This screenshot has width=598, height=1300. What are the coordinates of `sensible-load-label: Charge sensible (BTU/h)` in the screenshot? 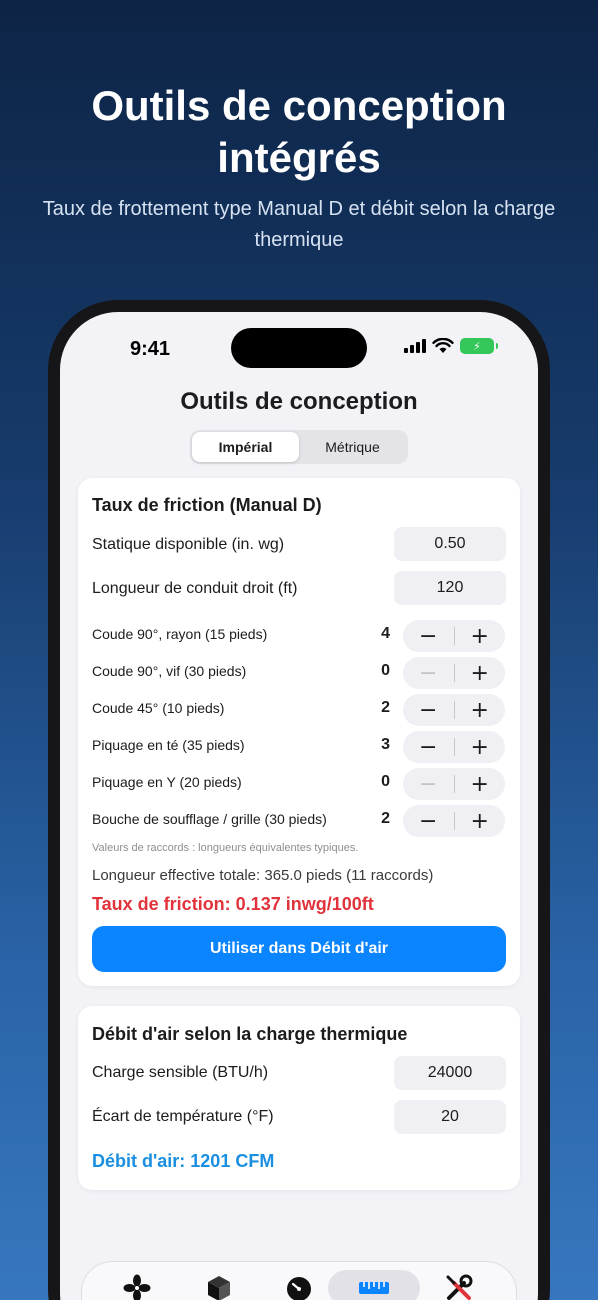 It's located at (180, 1072).